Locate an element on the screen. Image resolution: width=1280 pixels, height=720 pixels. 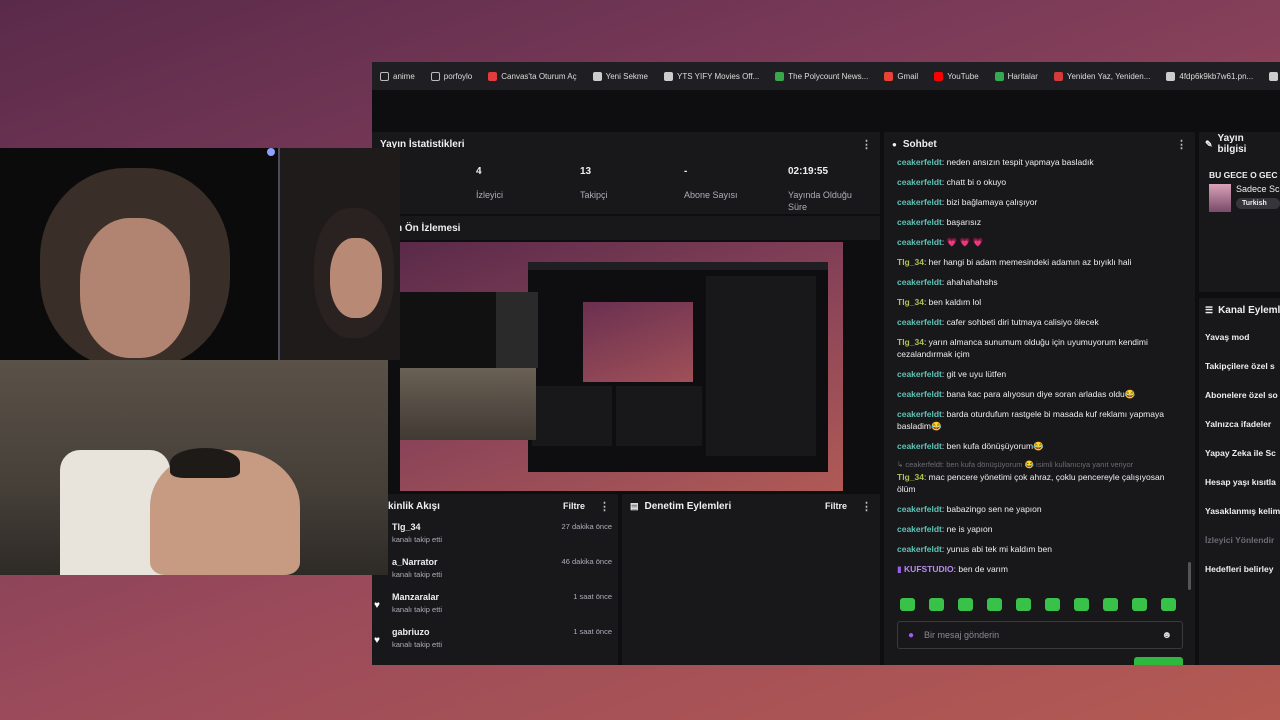
webcam-guest is located at coordinates (339, 254).